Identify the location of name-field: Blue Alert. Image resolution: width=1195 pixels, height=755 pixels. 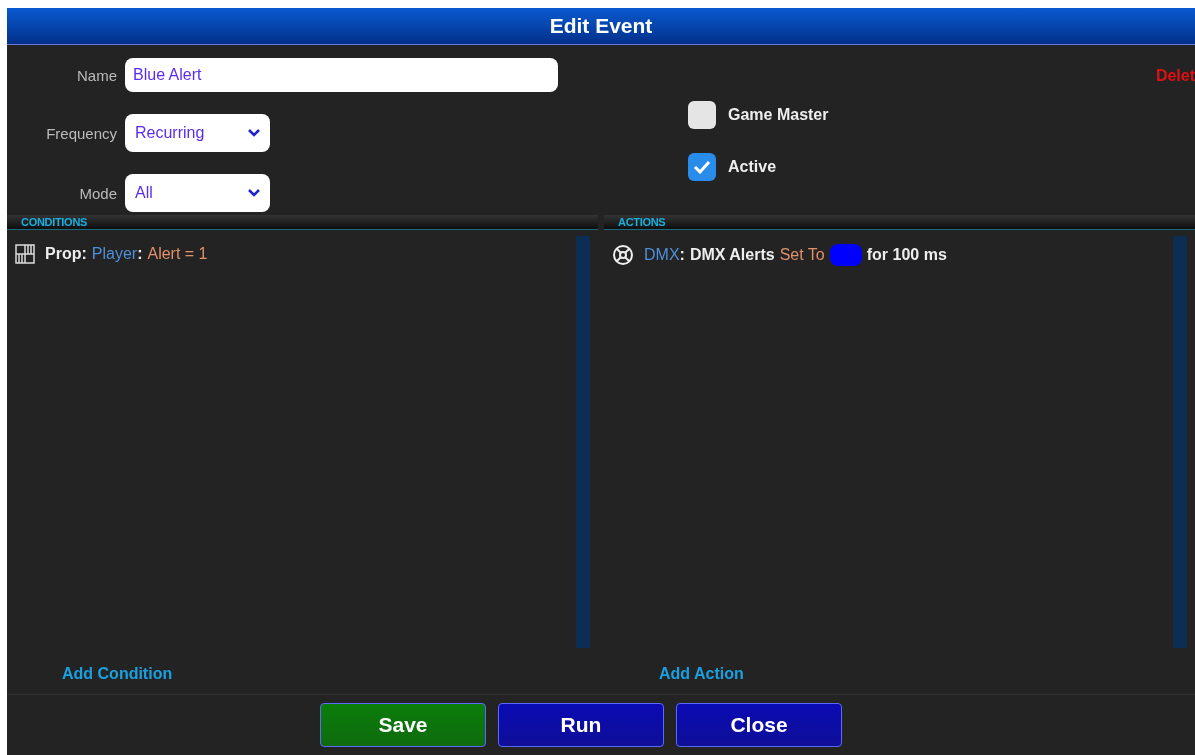
(341, 75).